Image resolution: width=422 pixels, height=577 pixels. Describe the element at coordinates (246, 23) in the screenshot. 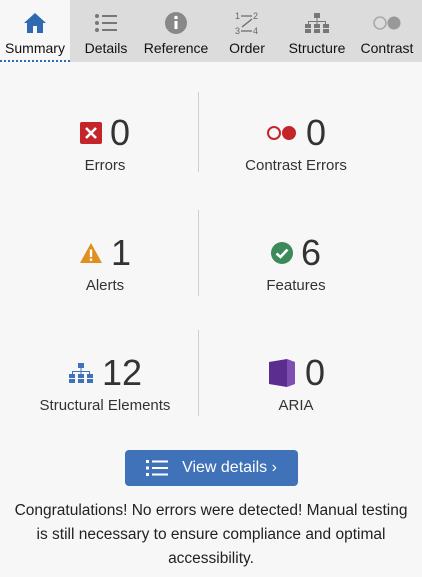

I see `order-icon: 1 2 3 4` at that location.